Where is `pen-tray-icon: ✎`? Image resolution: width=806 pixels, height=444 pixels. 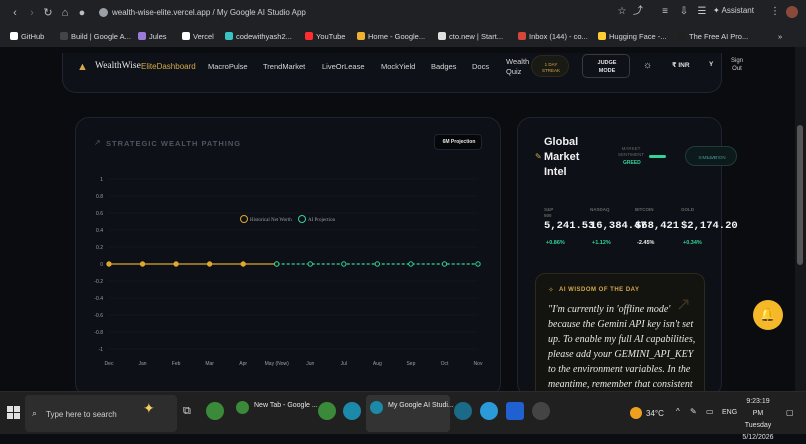 pen-tray-icon: ✎ is located at coordinates (693, 411).